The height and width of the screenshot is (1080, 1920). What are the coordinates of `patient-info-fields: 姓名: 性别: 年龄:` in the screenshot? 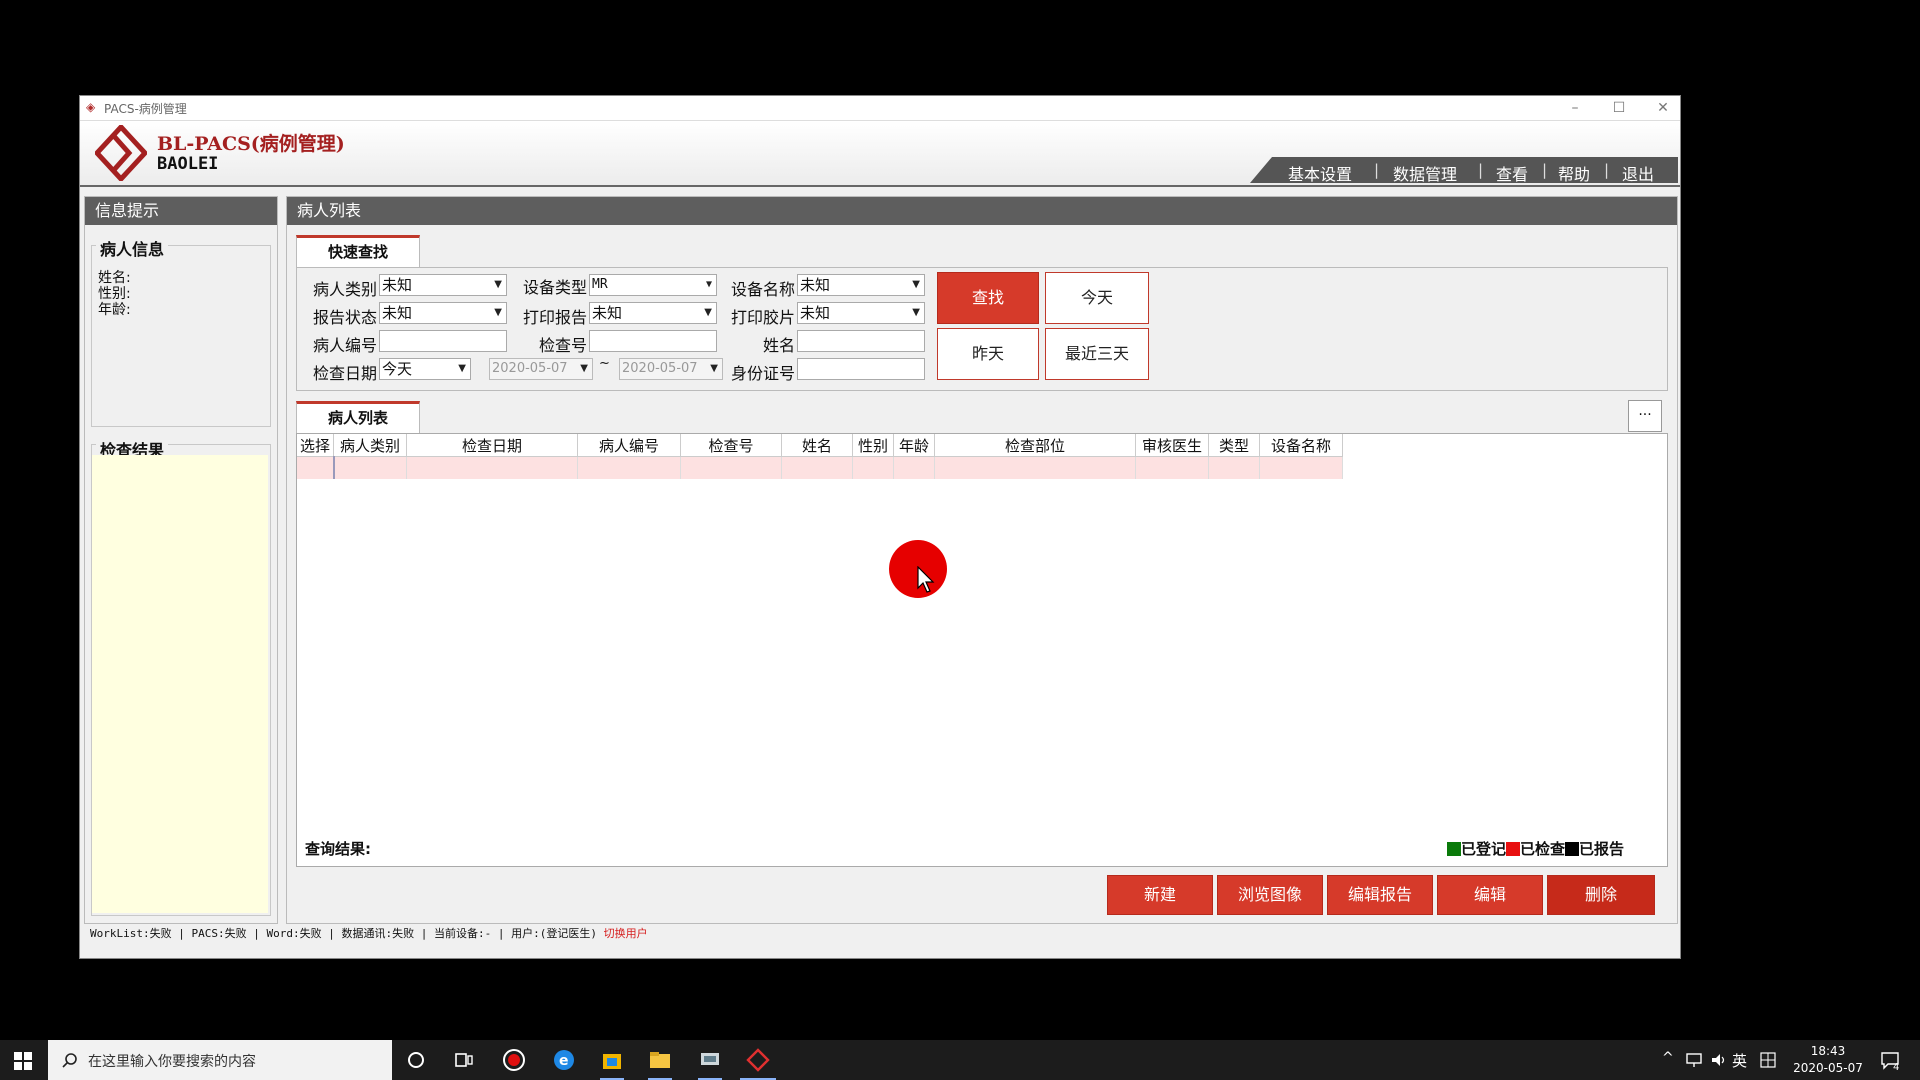 It's located at (114, 294).